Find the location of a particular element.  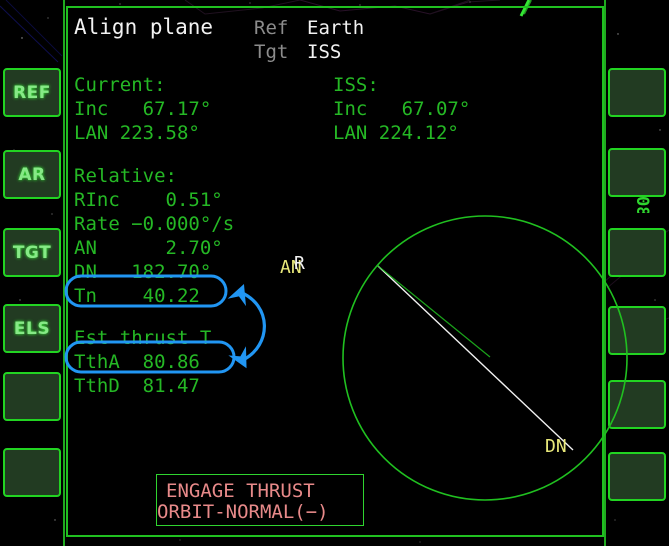

current-inc-row: Inc 67.17° is located at coordinates (143, 109).